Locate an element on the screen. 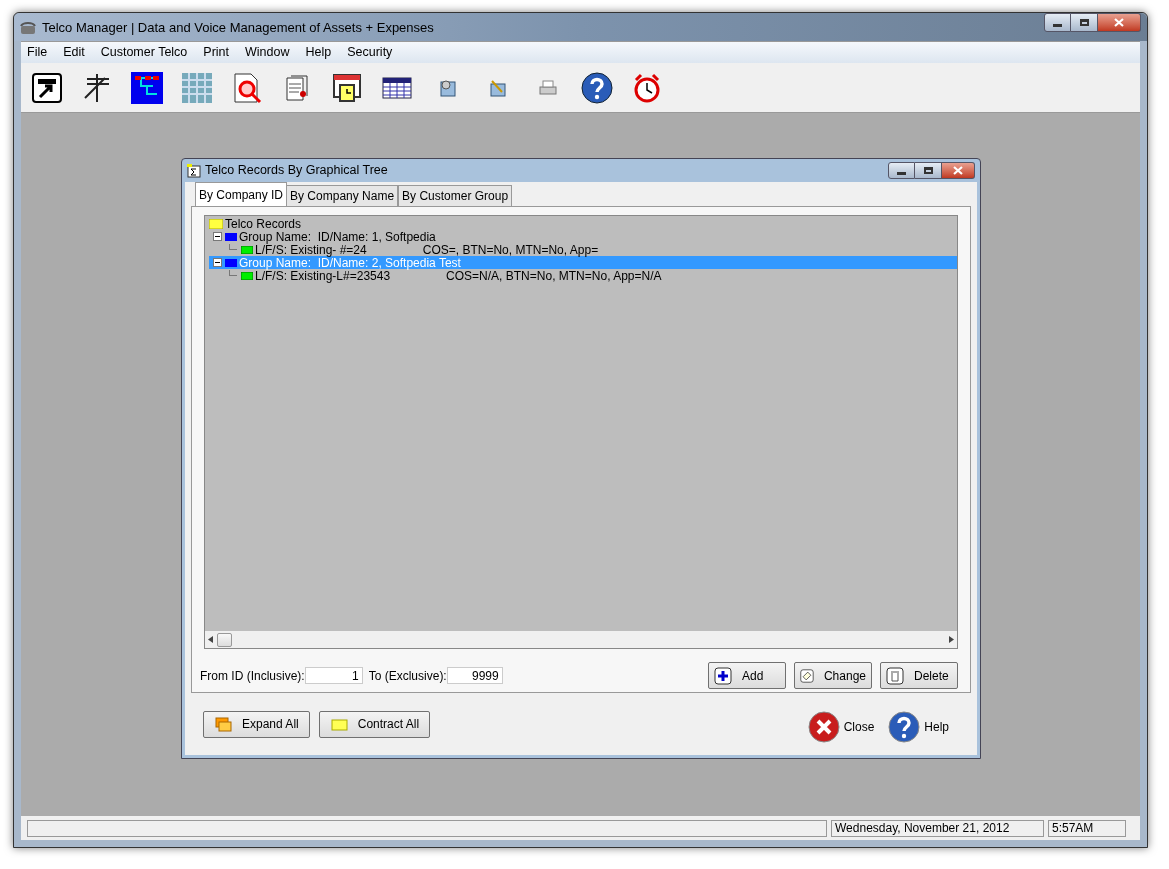 This screenshot has width=1169, height=869. status-time: 5:57AM is located at coordinates (1087, 828).